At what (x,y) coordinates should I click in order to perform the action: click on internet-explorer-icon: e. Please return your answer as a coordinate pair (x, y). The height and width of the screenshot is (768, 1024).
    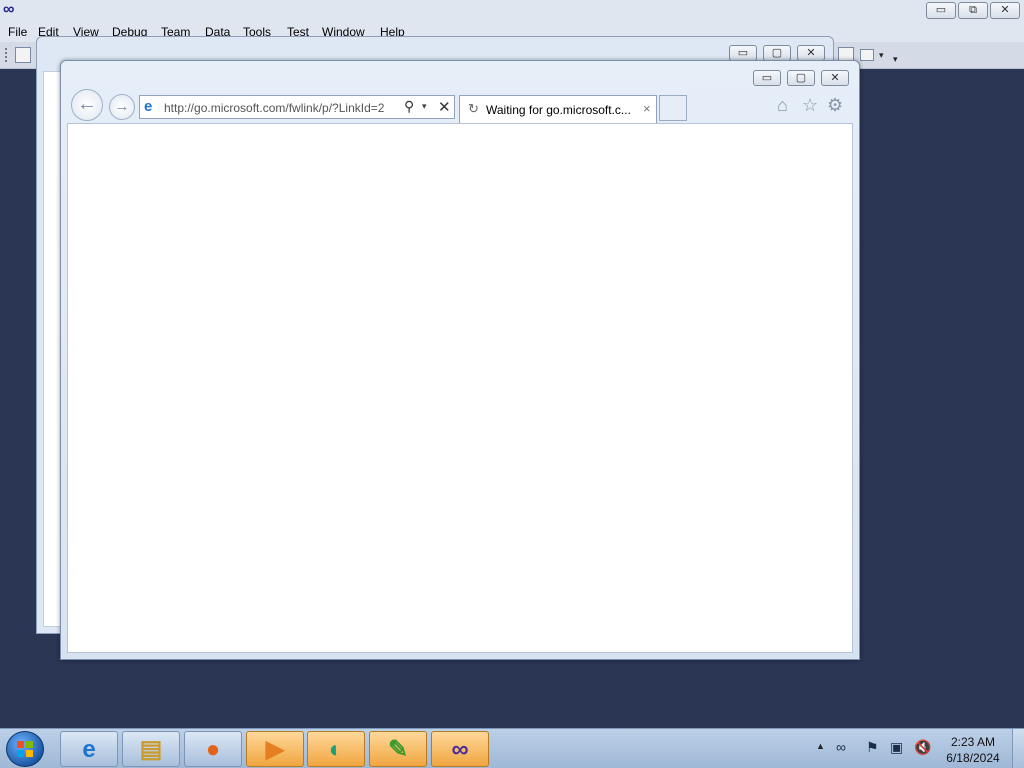
    Looking at the image, I should click on (89, 749).